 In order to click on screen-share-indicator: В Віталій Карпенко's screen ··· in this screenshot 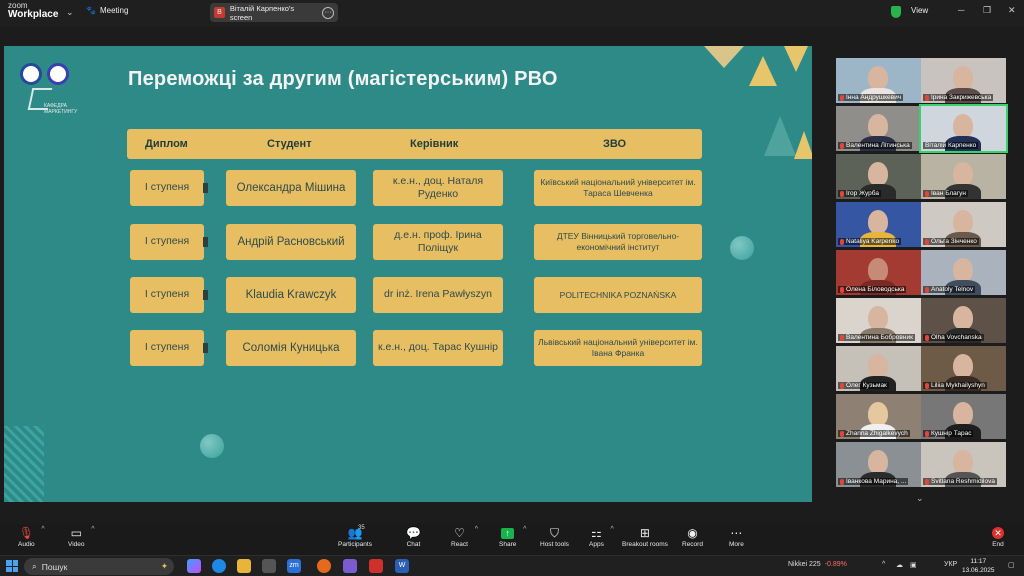, I will do `click(274, 12)`.